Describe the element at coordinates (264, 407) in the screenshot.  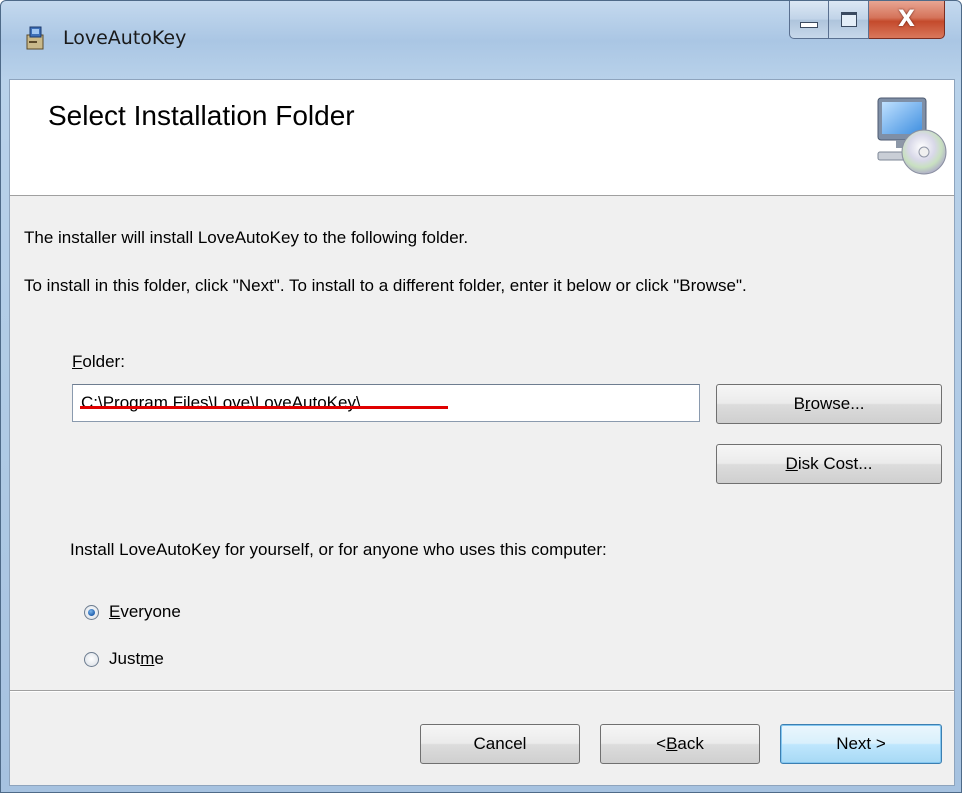
I see `redaction-strike` at that location.